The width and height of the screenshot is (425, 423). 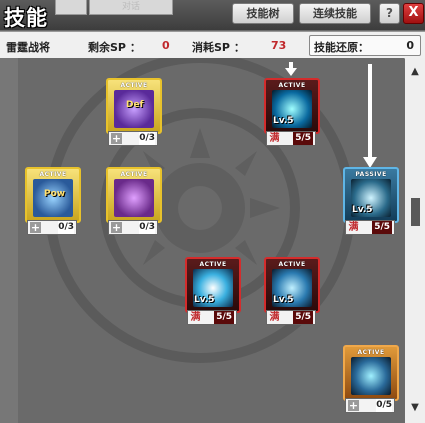 I want to click on title-bar: 技能 对话 技能树 连续技能 ? X, so click(x=212, y=15).